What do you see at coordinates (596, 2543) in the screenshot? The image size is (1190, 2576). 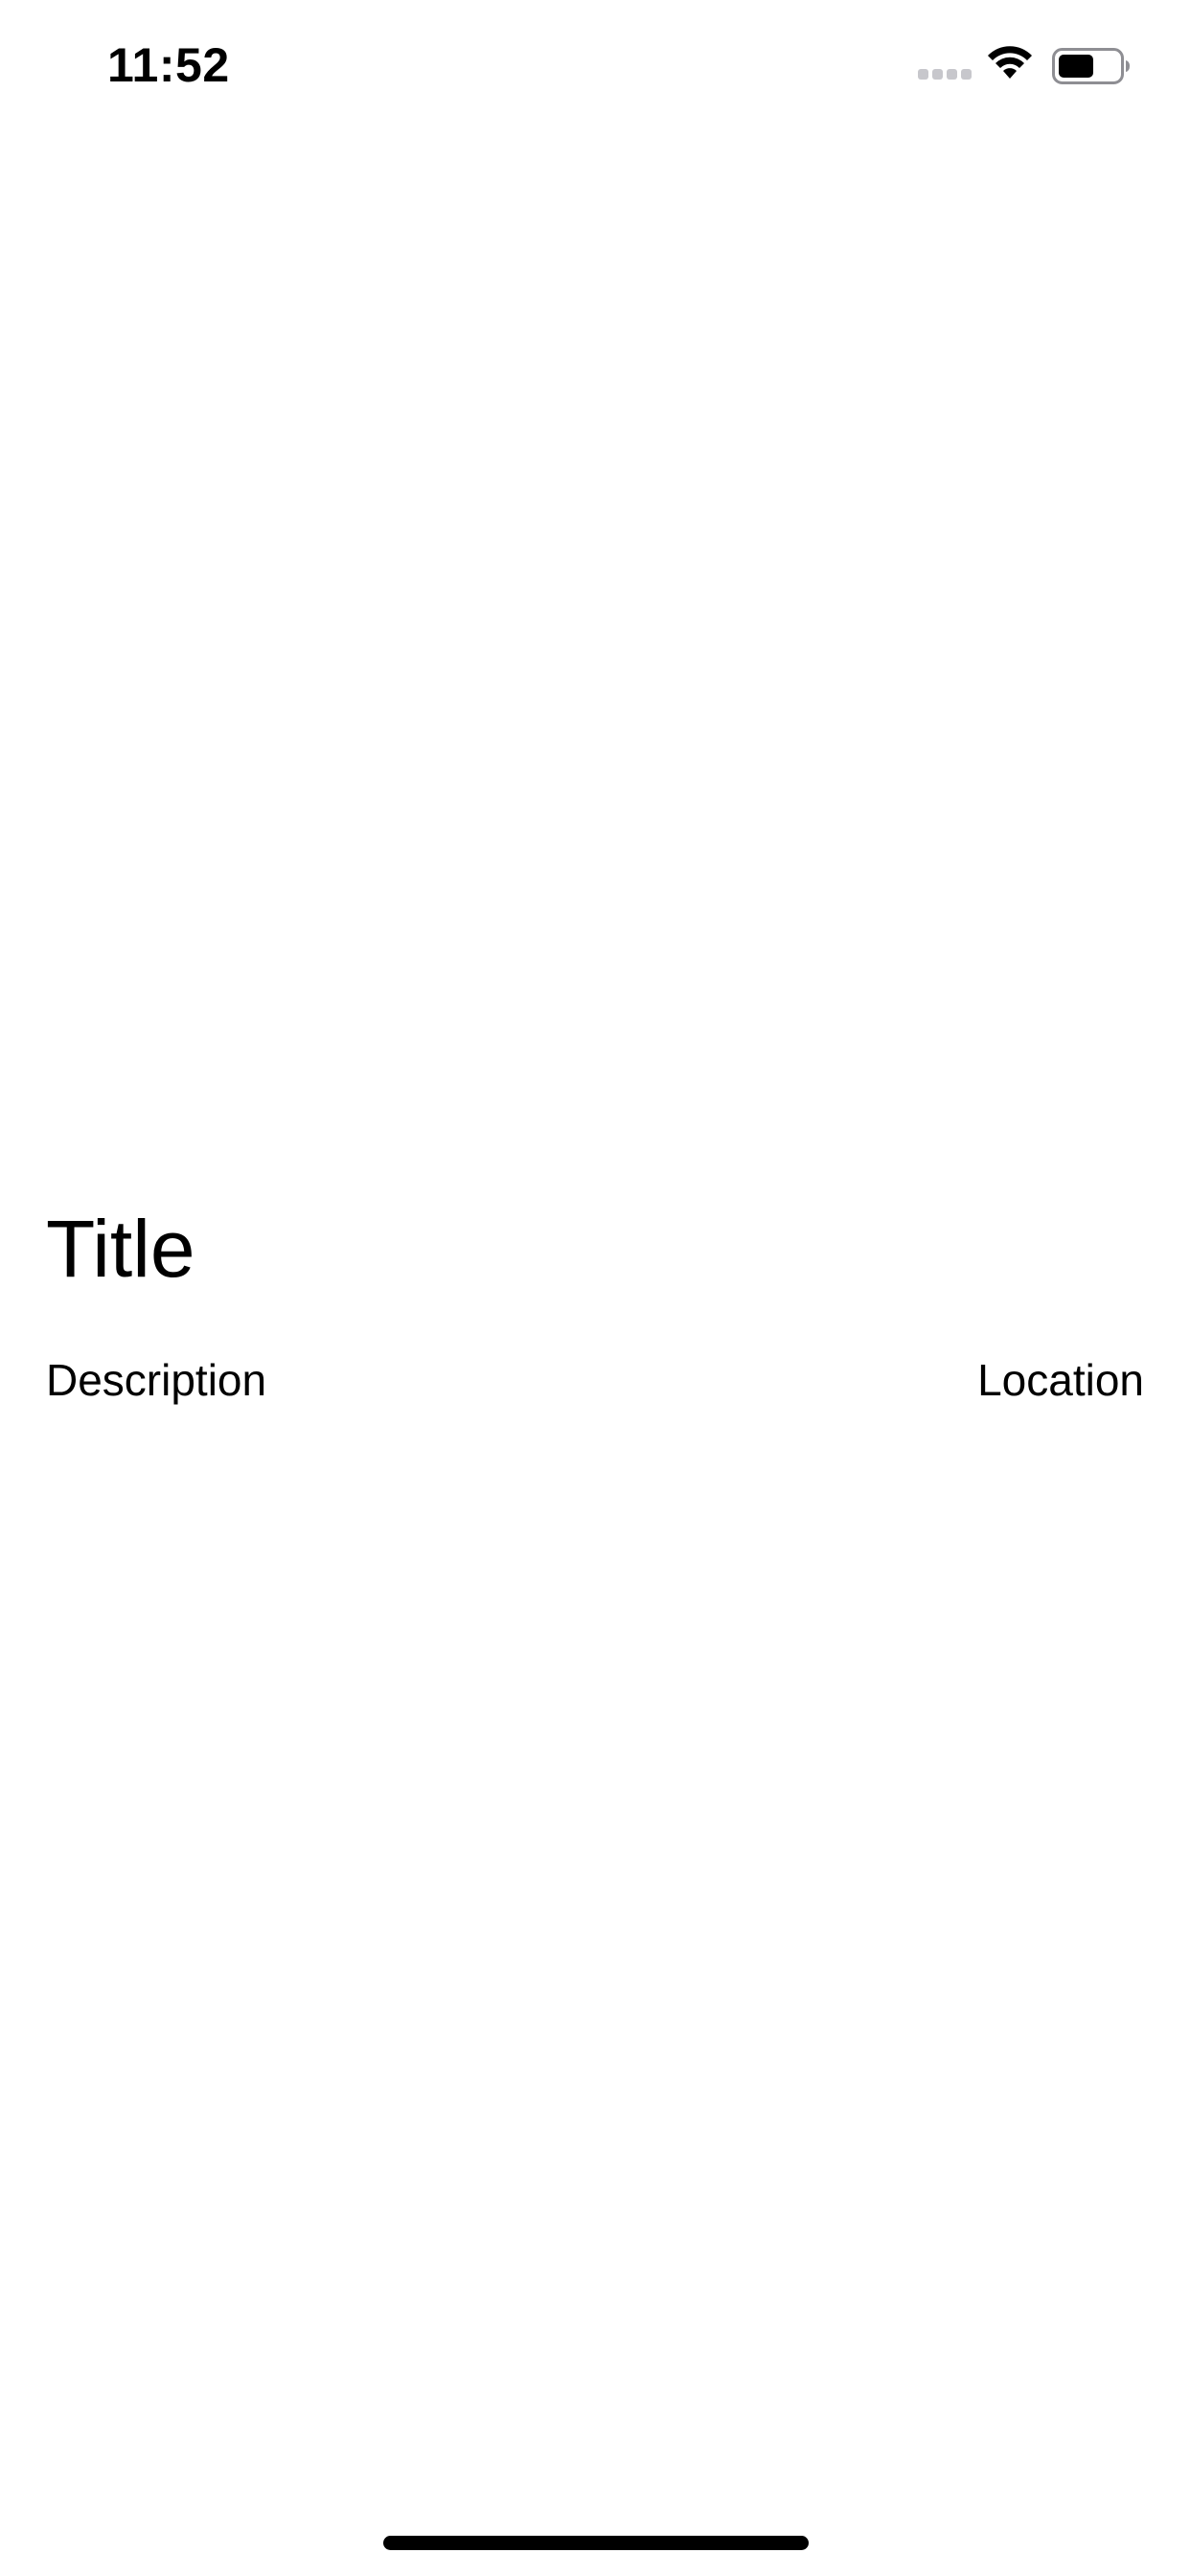 I see `home-indicator` at bounding box center [596, 2543].